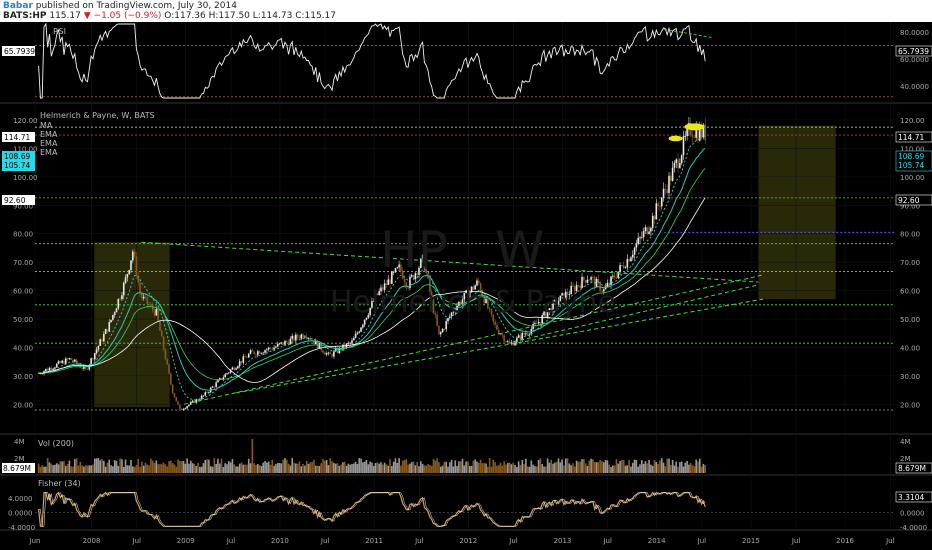 The height and width of the screenshot is (550, 932). I want to click on price-tick-right: 120.00, so click(912, 121).